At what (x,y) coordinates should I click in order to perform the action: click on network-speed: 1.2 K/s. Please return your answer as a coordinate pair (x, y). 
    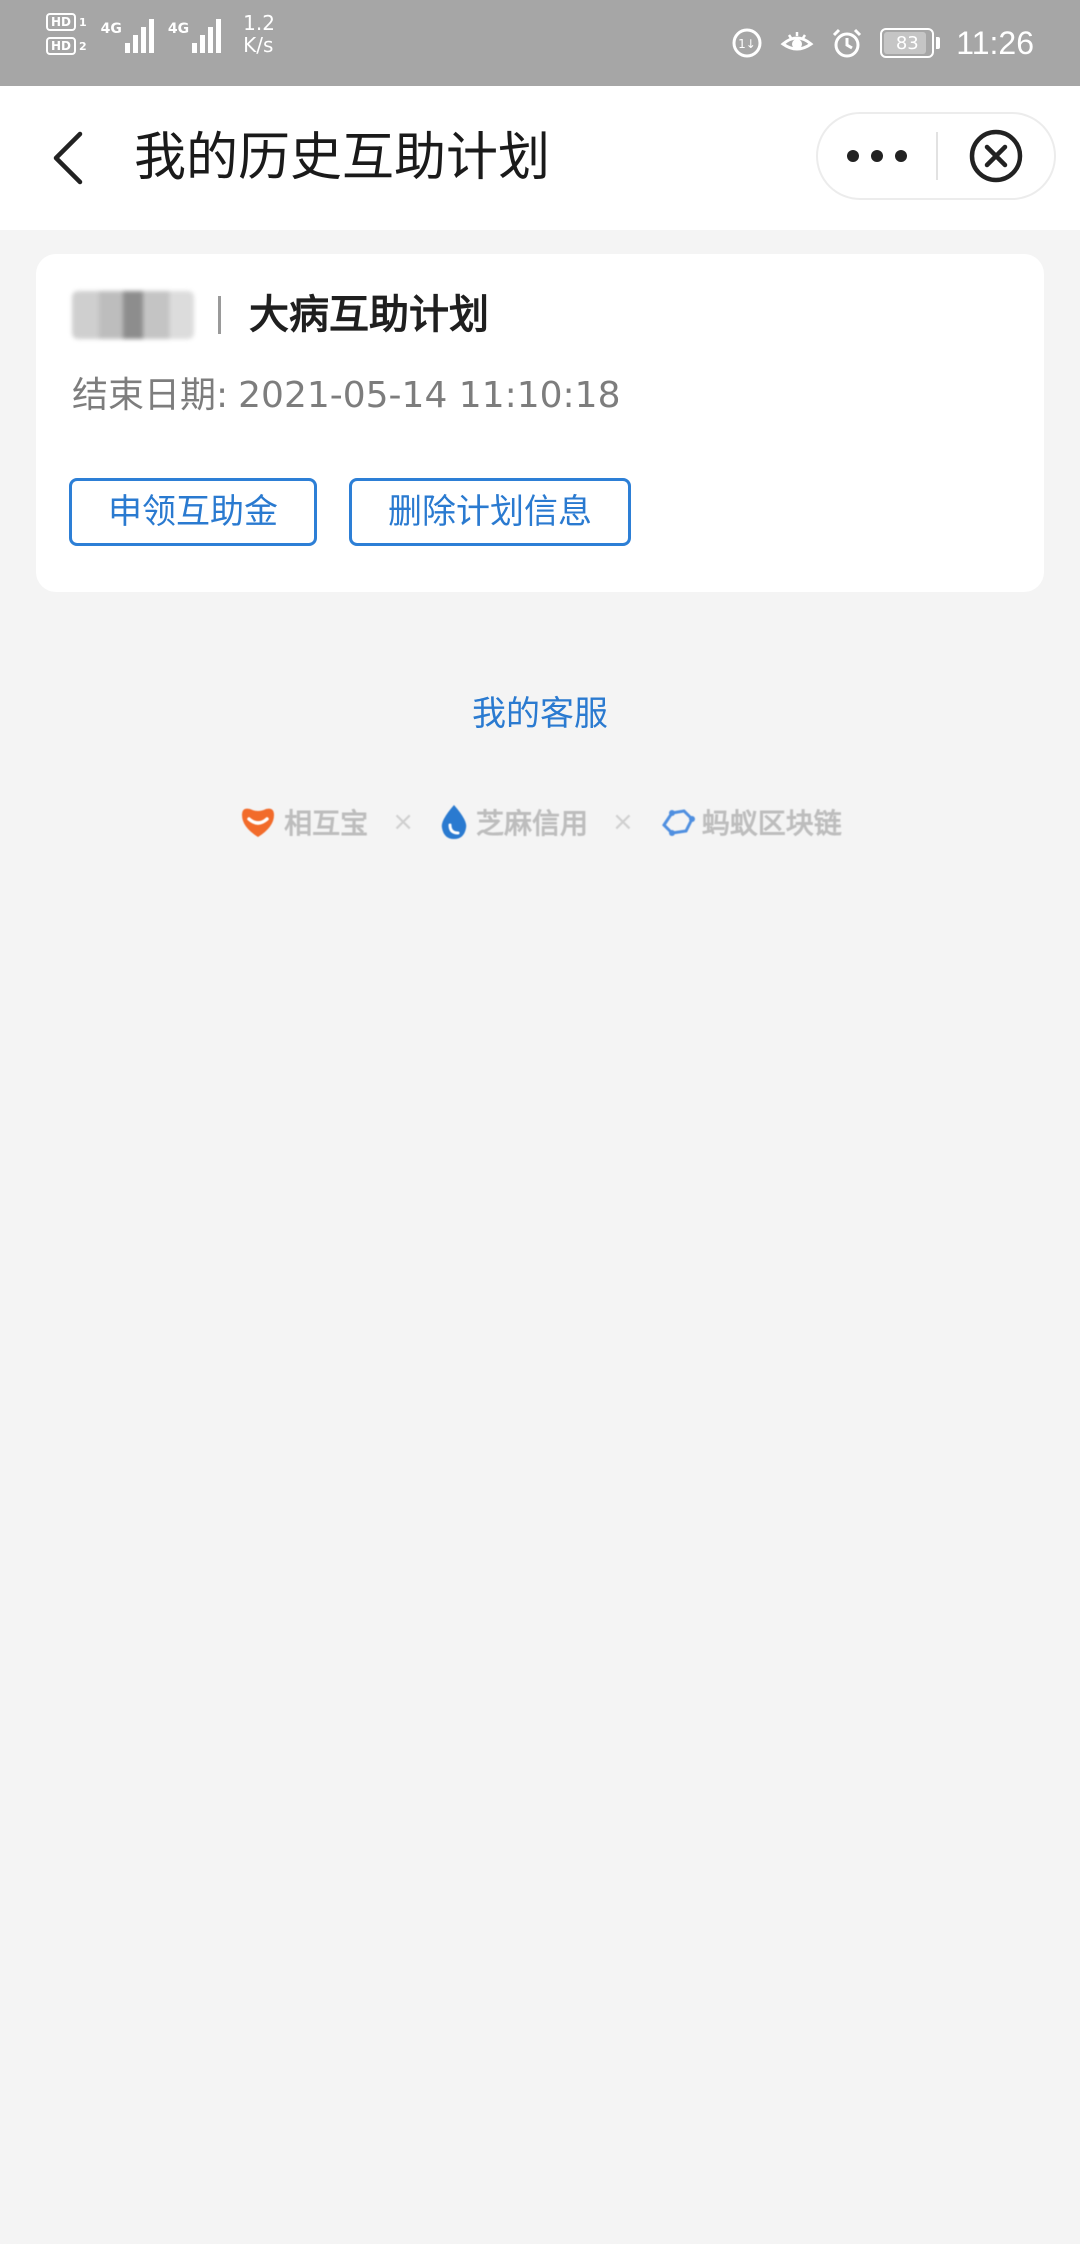
    Looking at the image, I should click on (259, 34).